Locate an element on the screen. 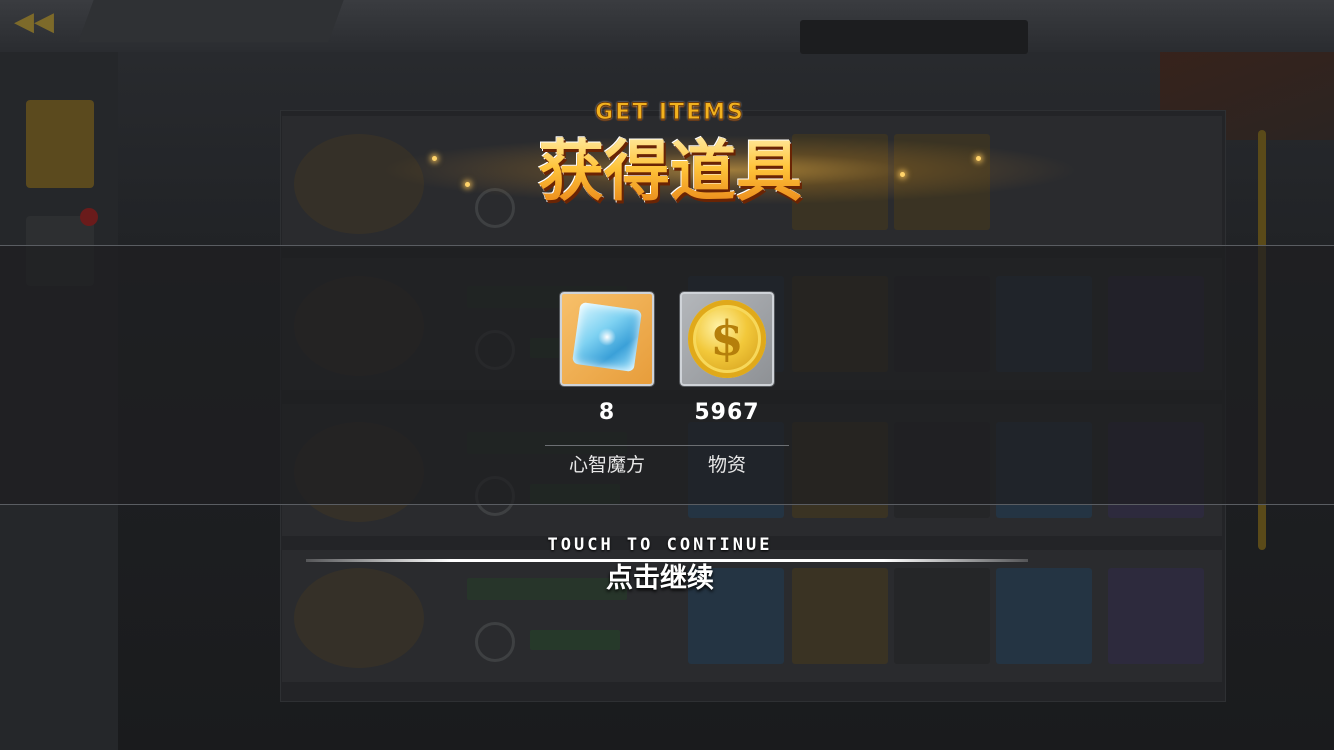 The width and height of the screenshot is (1334, 750). item-frame is located at coordinates (607, 339).